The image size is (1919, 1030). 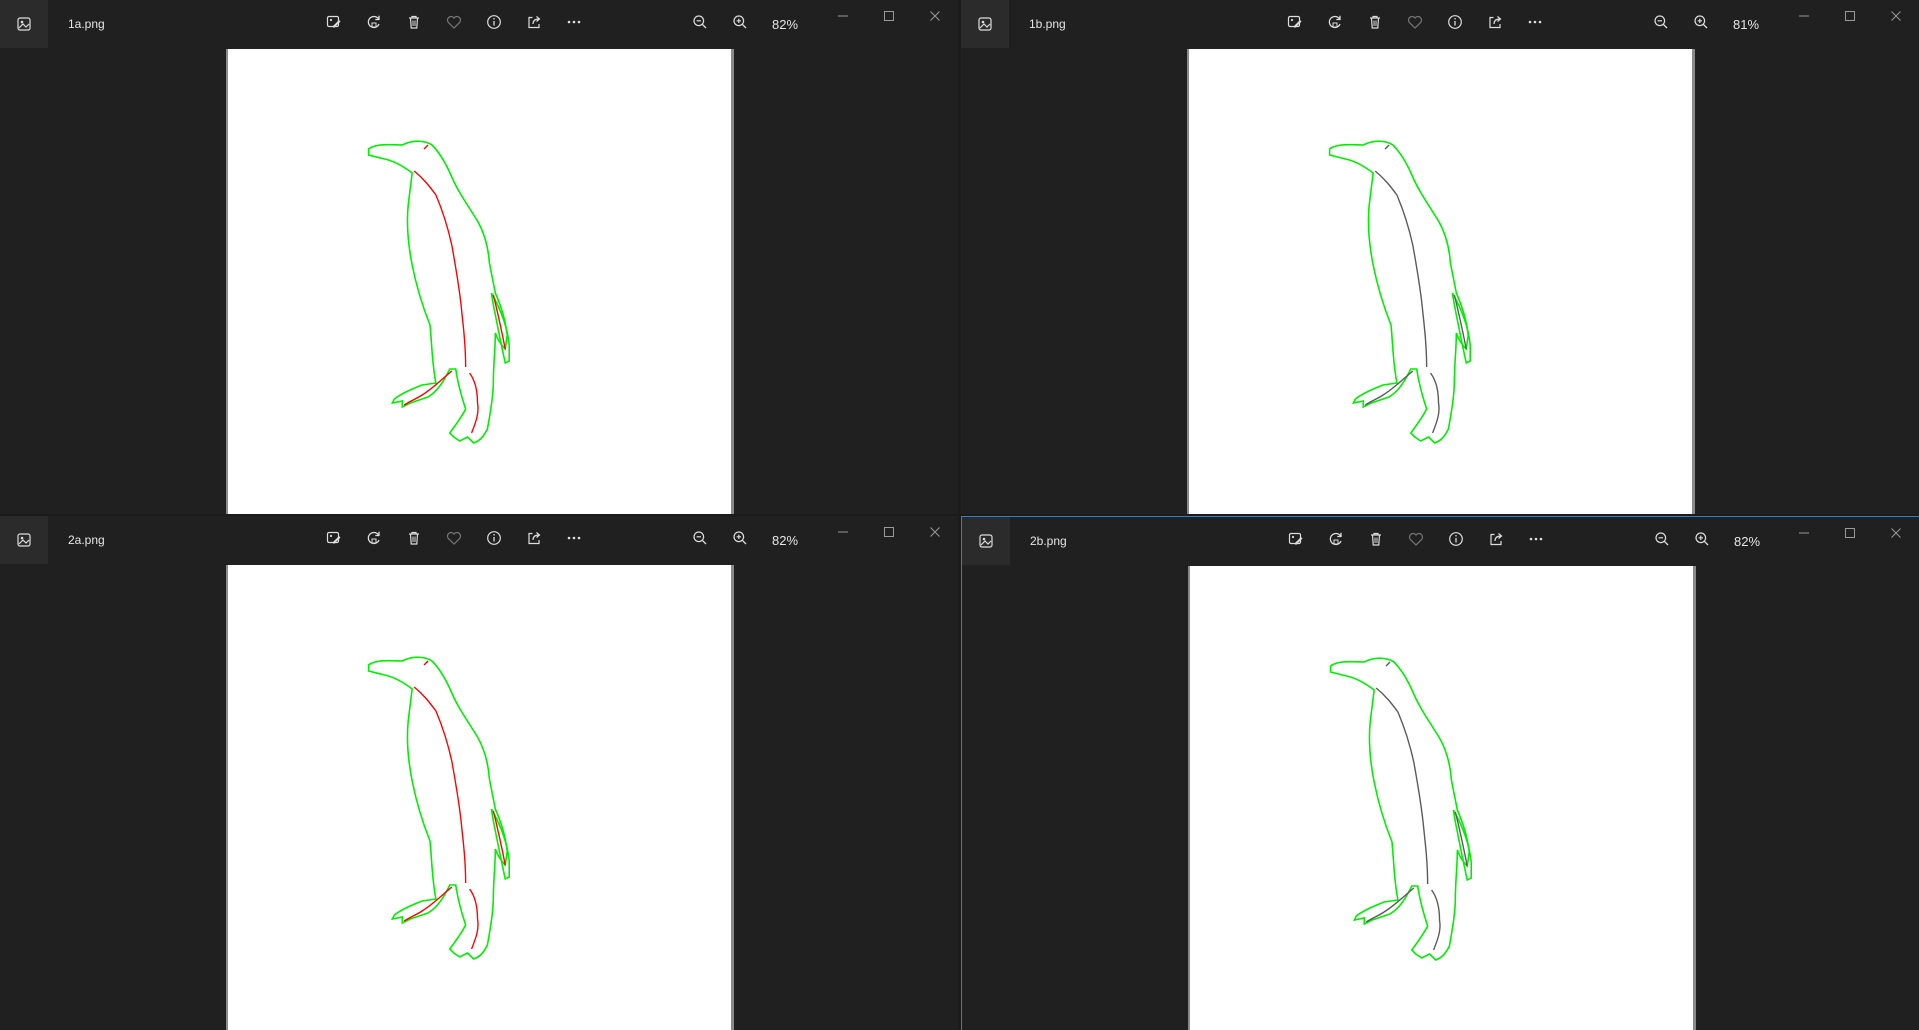 I want to click on title-bar: 1a.png 82%, so click(x=479, y=24).